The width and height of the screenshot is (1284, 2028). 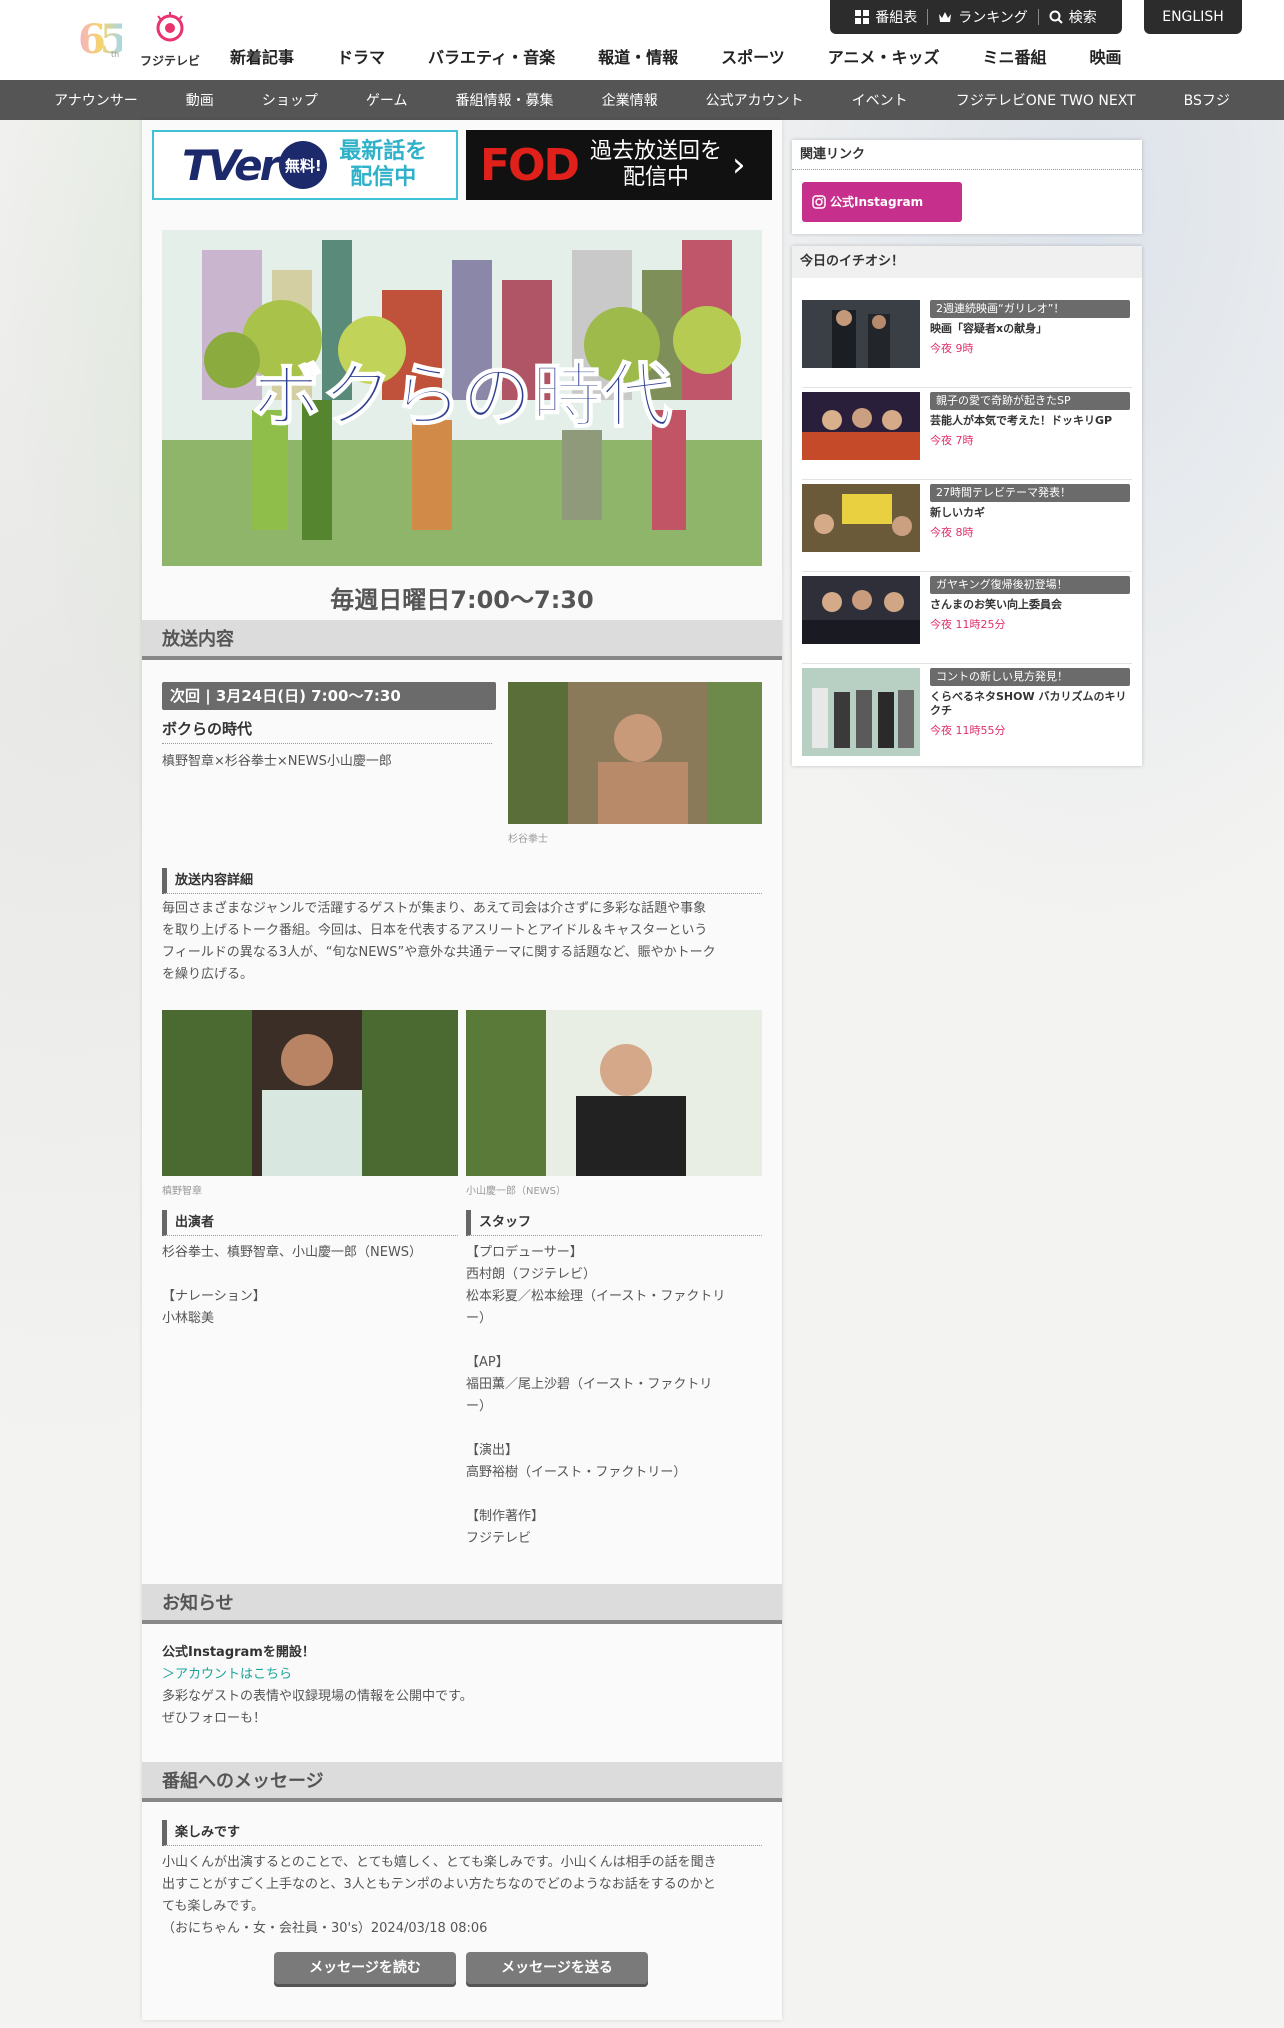 I want to click on subnav-game: ゲーム, so click(x=387, y=100).